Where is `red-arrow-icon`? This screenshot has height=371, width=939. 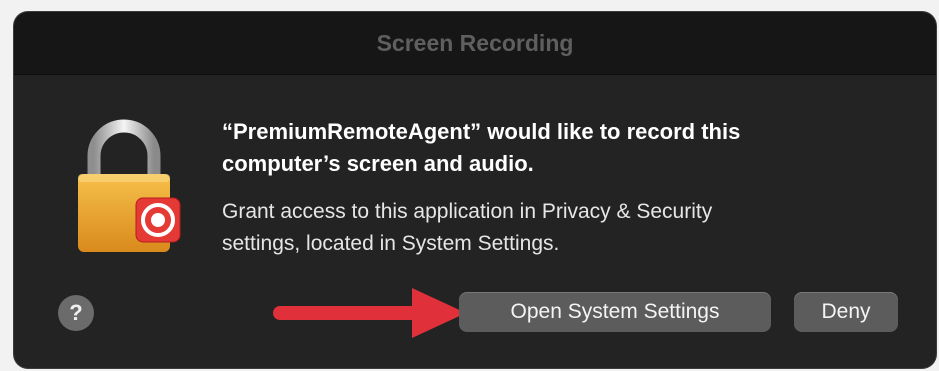
red-arrow-icon is located at coordinates (369, 313).